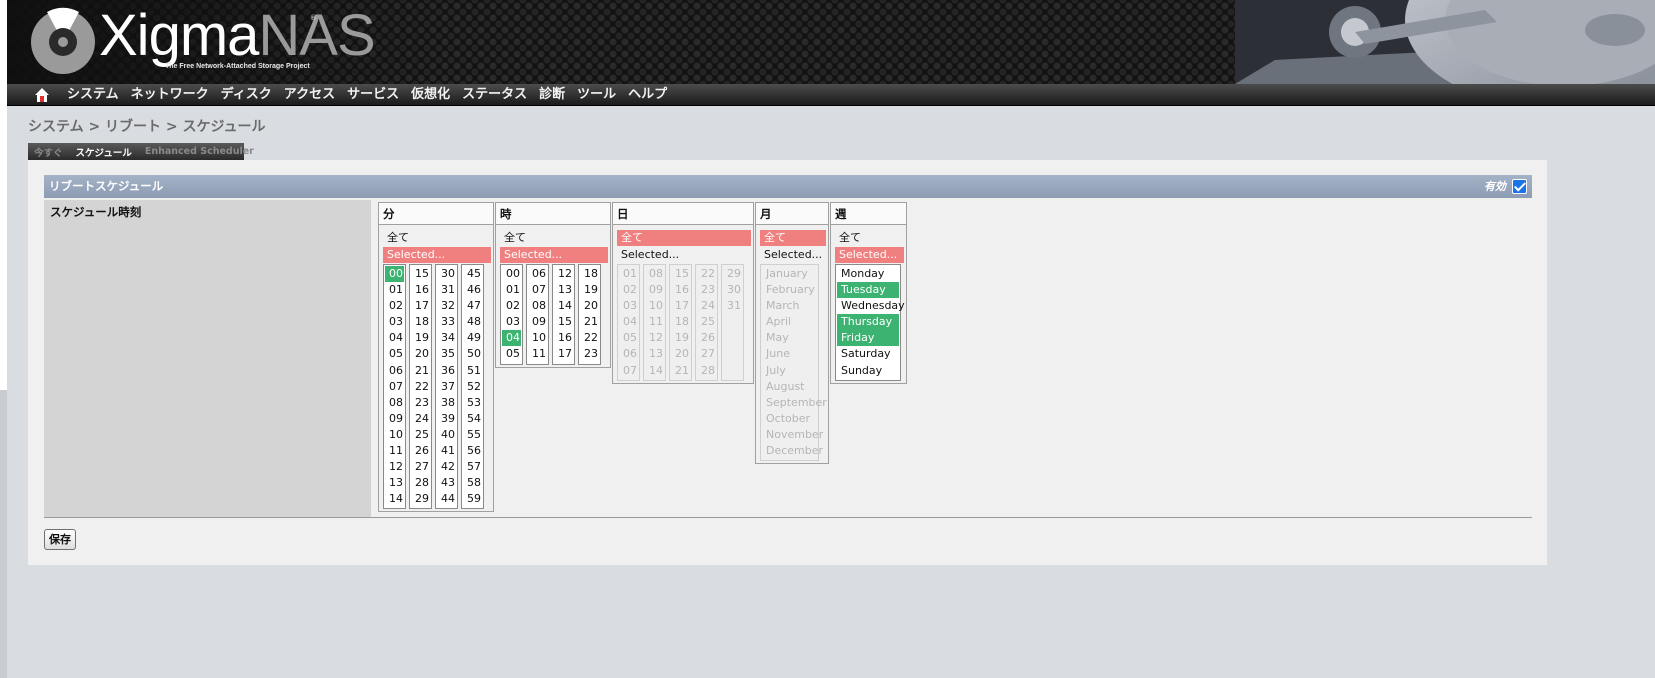 The image size is (1655, 678). I want to click on weekdays-value-item: Monday, so click(868, 274).